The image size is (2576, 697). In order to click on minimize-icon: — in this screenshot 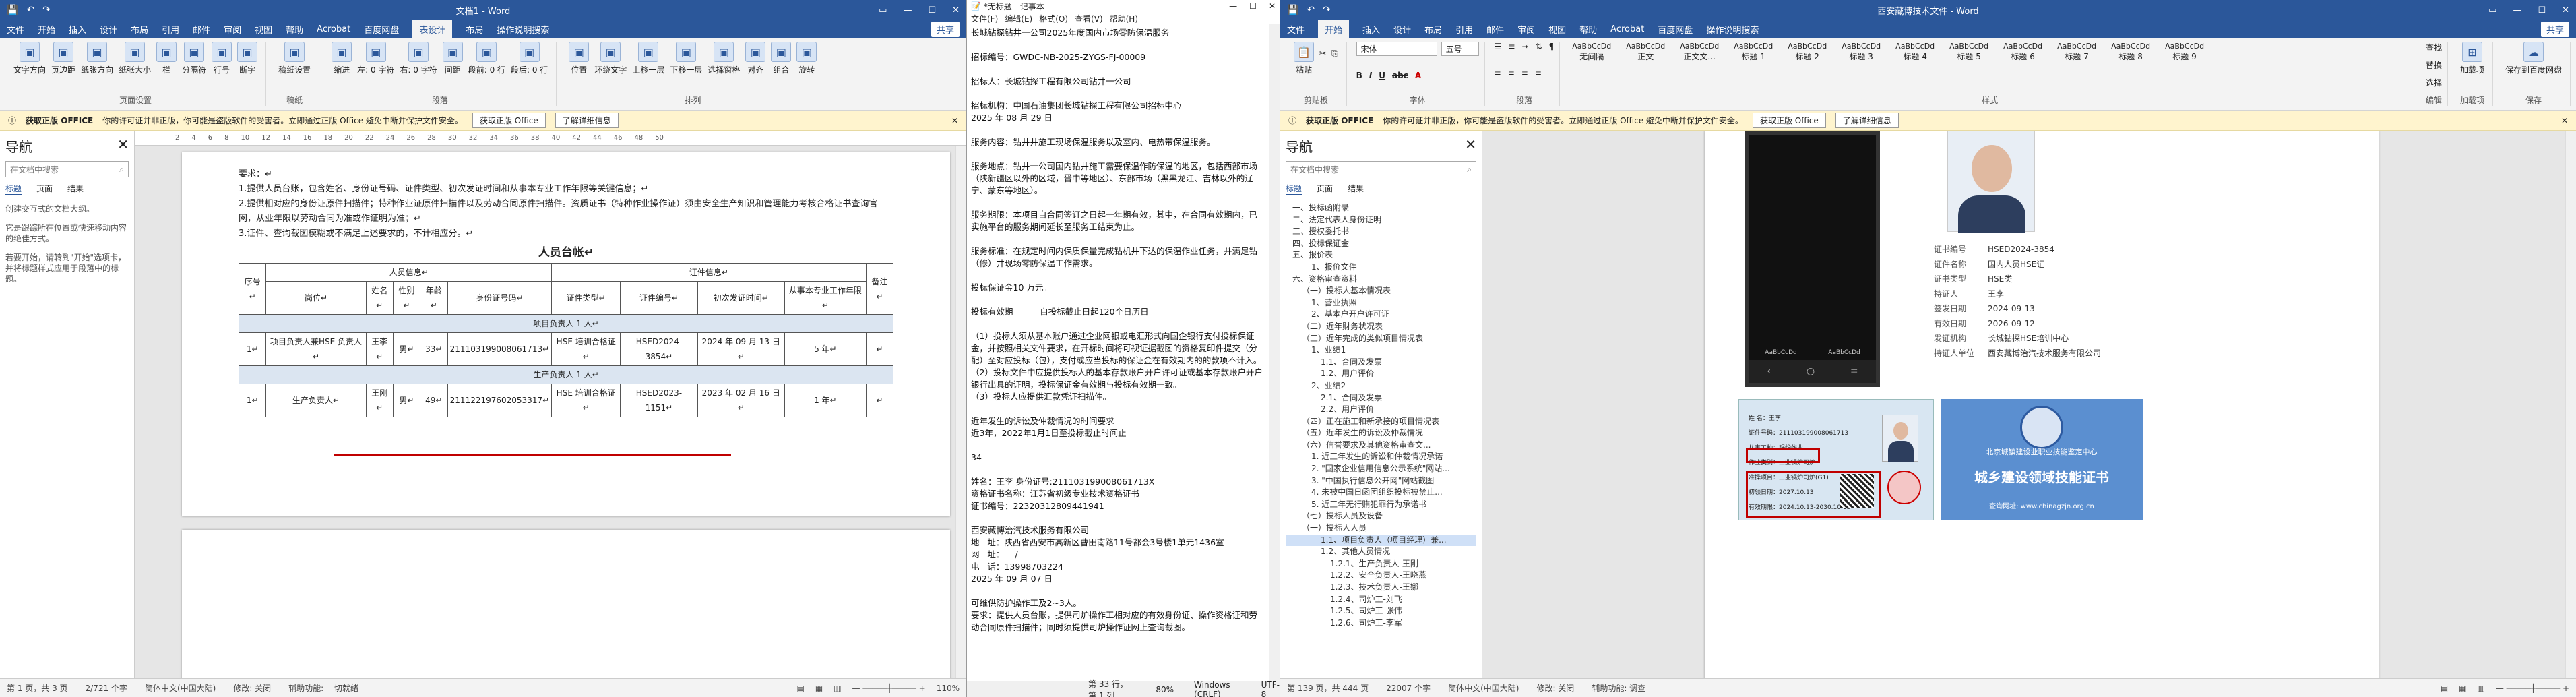, I will do `click(2517, 10)`.